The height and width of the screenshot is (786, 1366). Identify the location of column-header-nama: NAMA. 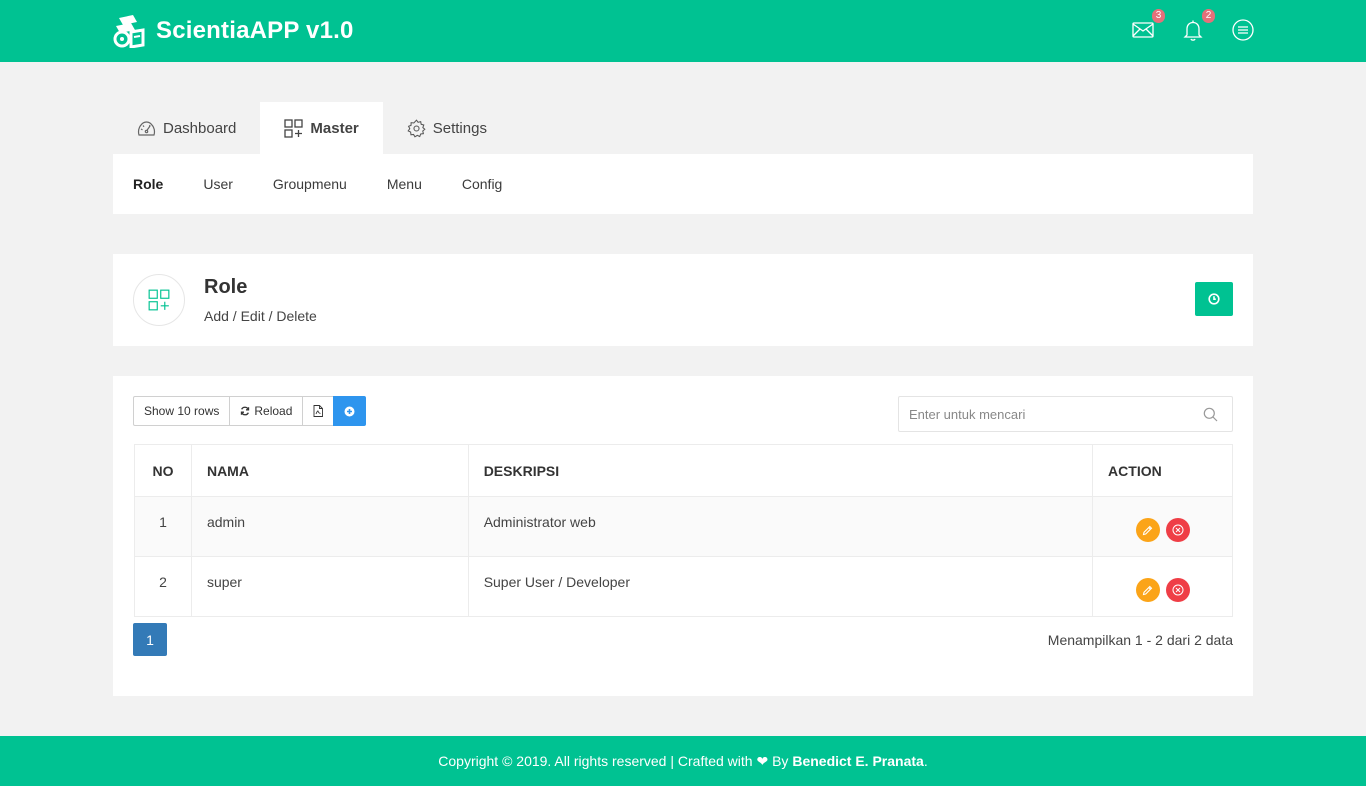
(329, 470).